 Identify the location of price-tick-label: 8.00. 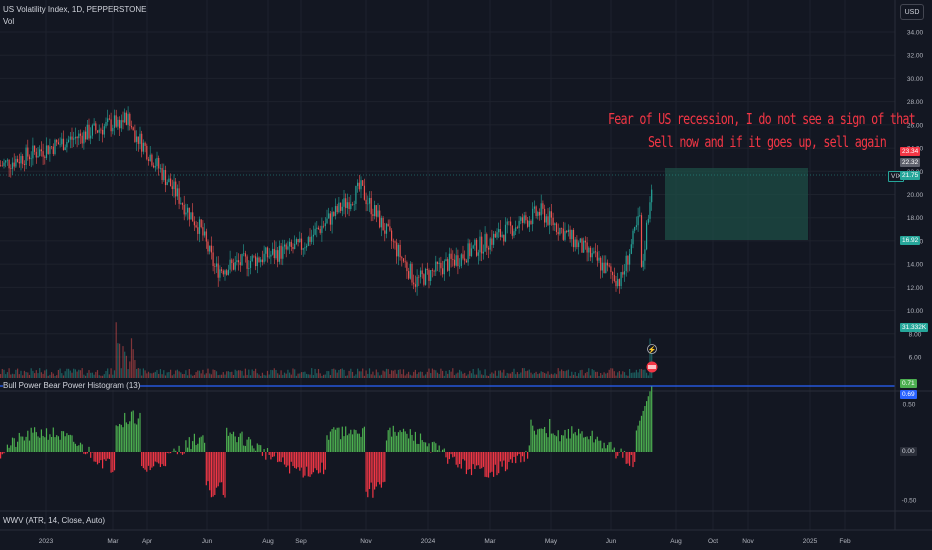
(915, 334).